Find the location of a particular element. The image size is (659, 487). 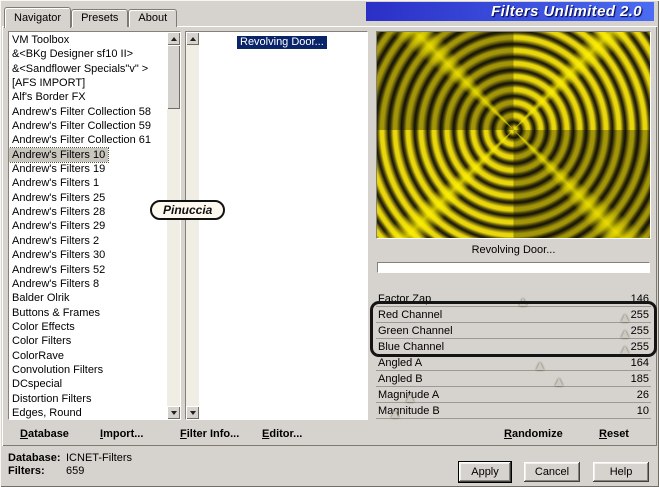

slider-red-channel: Red Channel 255 is located at coordinates (513, 315).